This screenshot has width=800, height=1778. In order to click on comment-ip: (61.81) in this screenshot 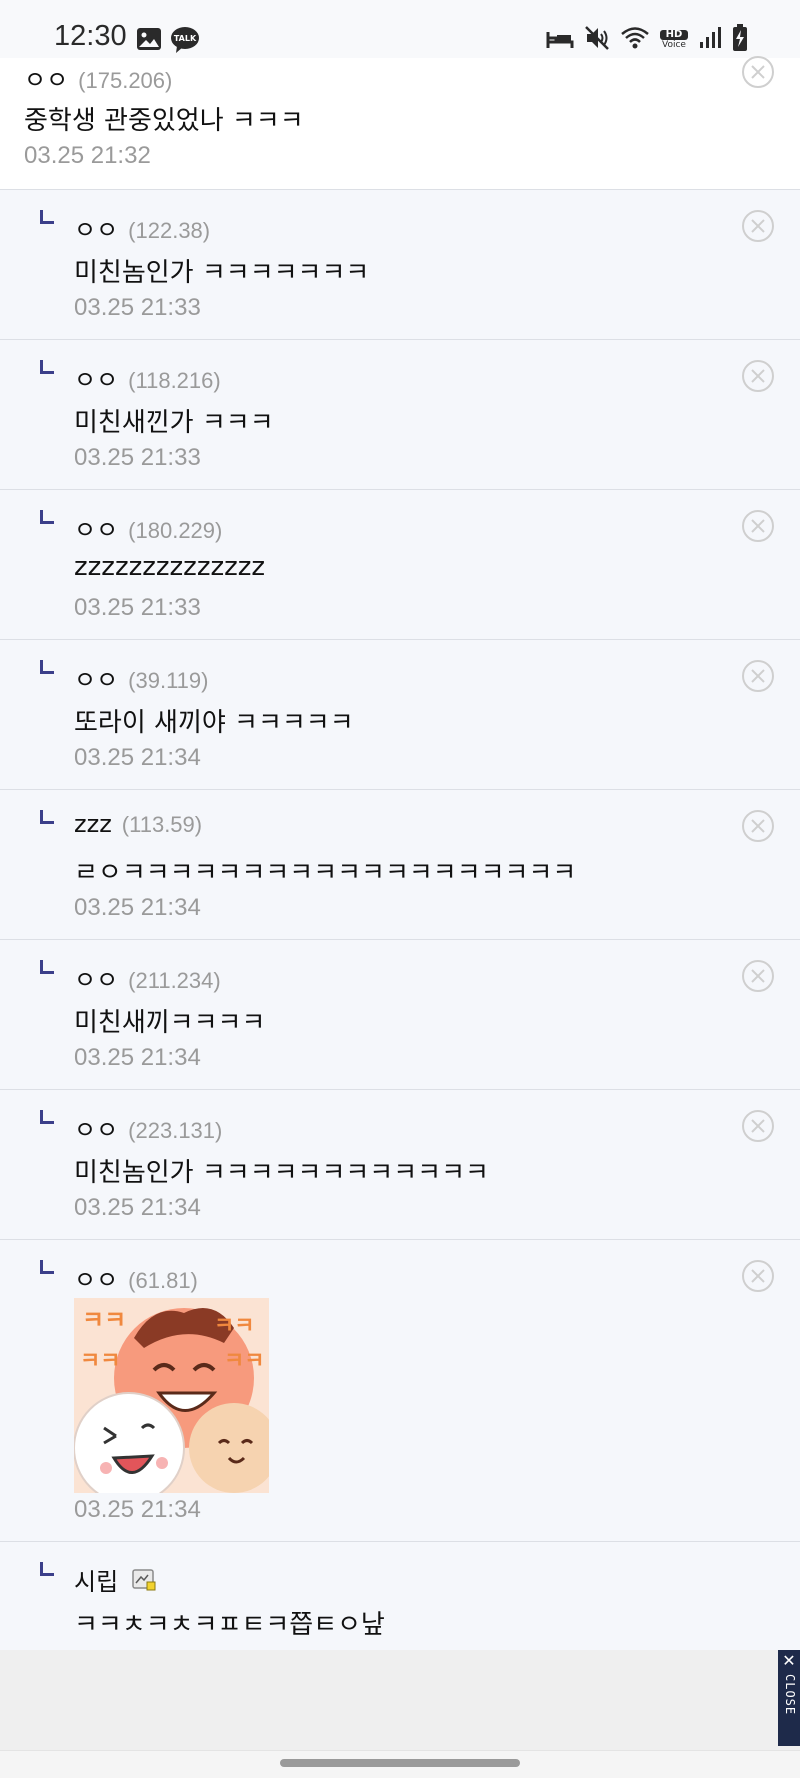, I will do `click(163, 1280)`.